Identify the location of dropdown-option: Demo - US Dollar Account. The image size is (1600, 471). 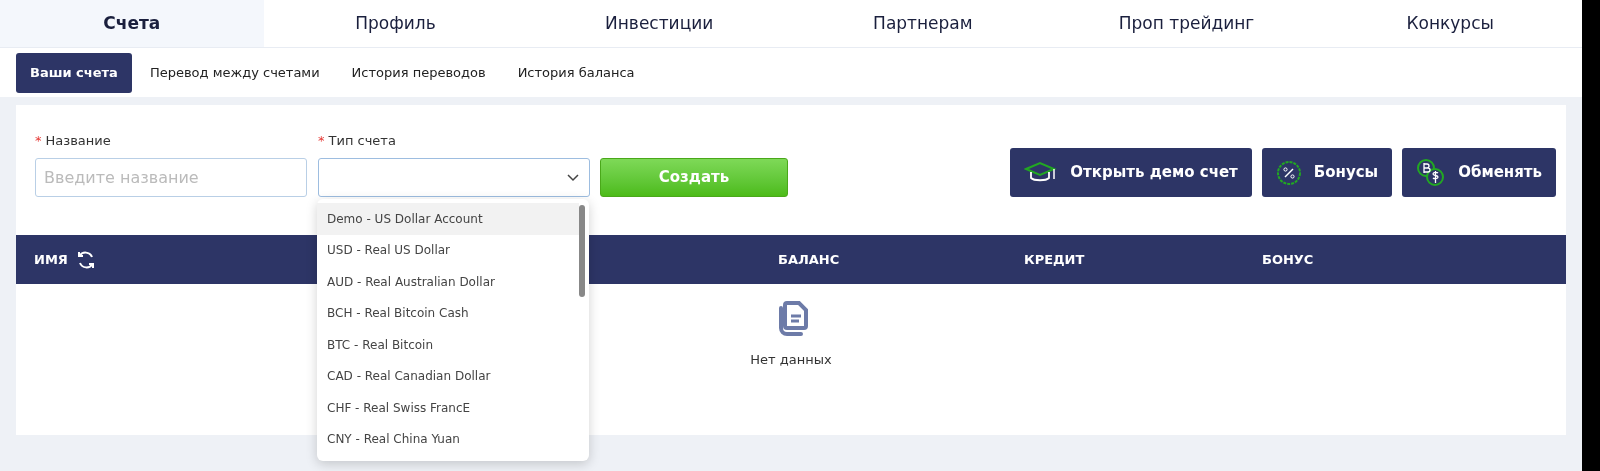
(448, 219).